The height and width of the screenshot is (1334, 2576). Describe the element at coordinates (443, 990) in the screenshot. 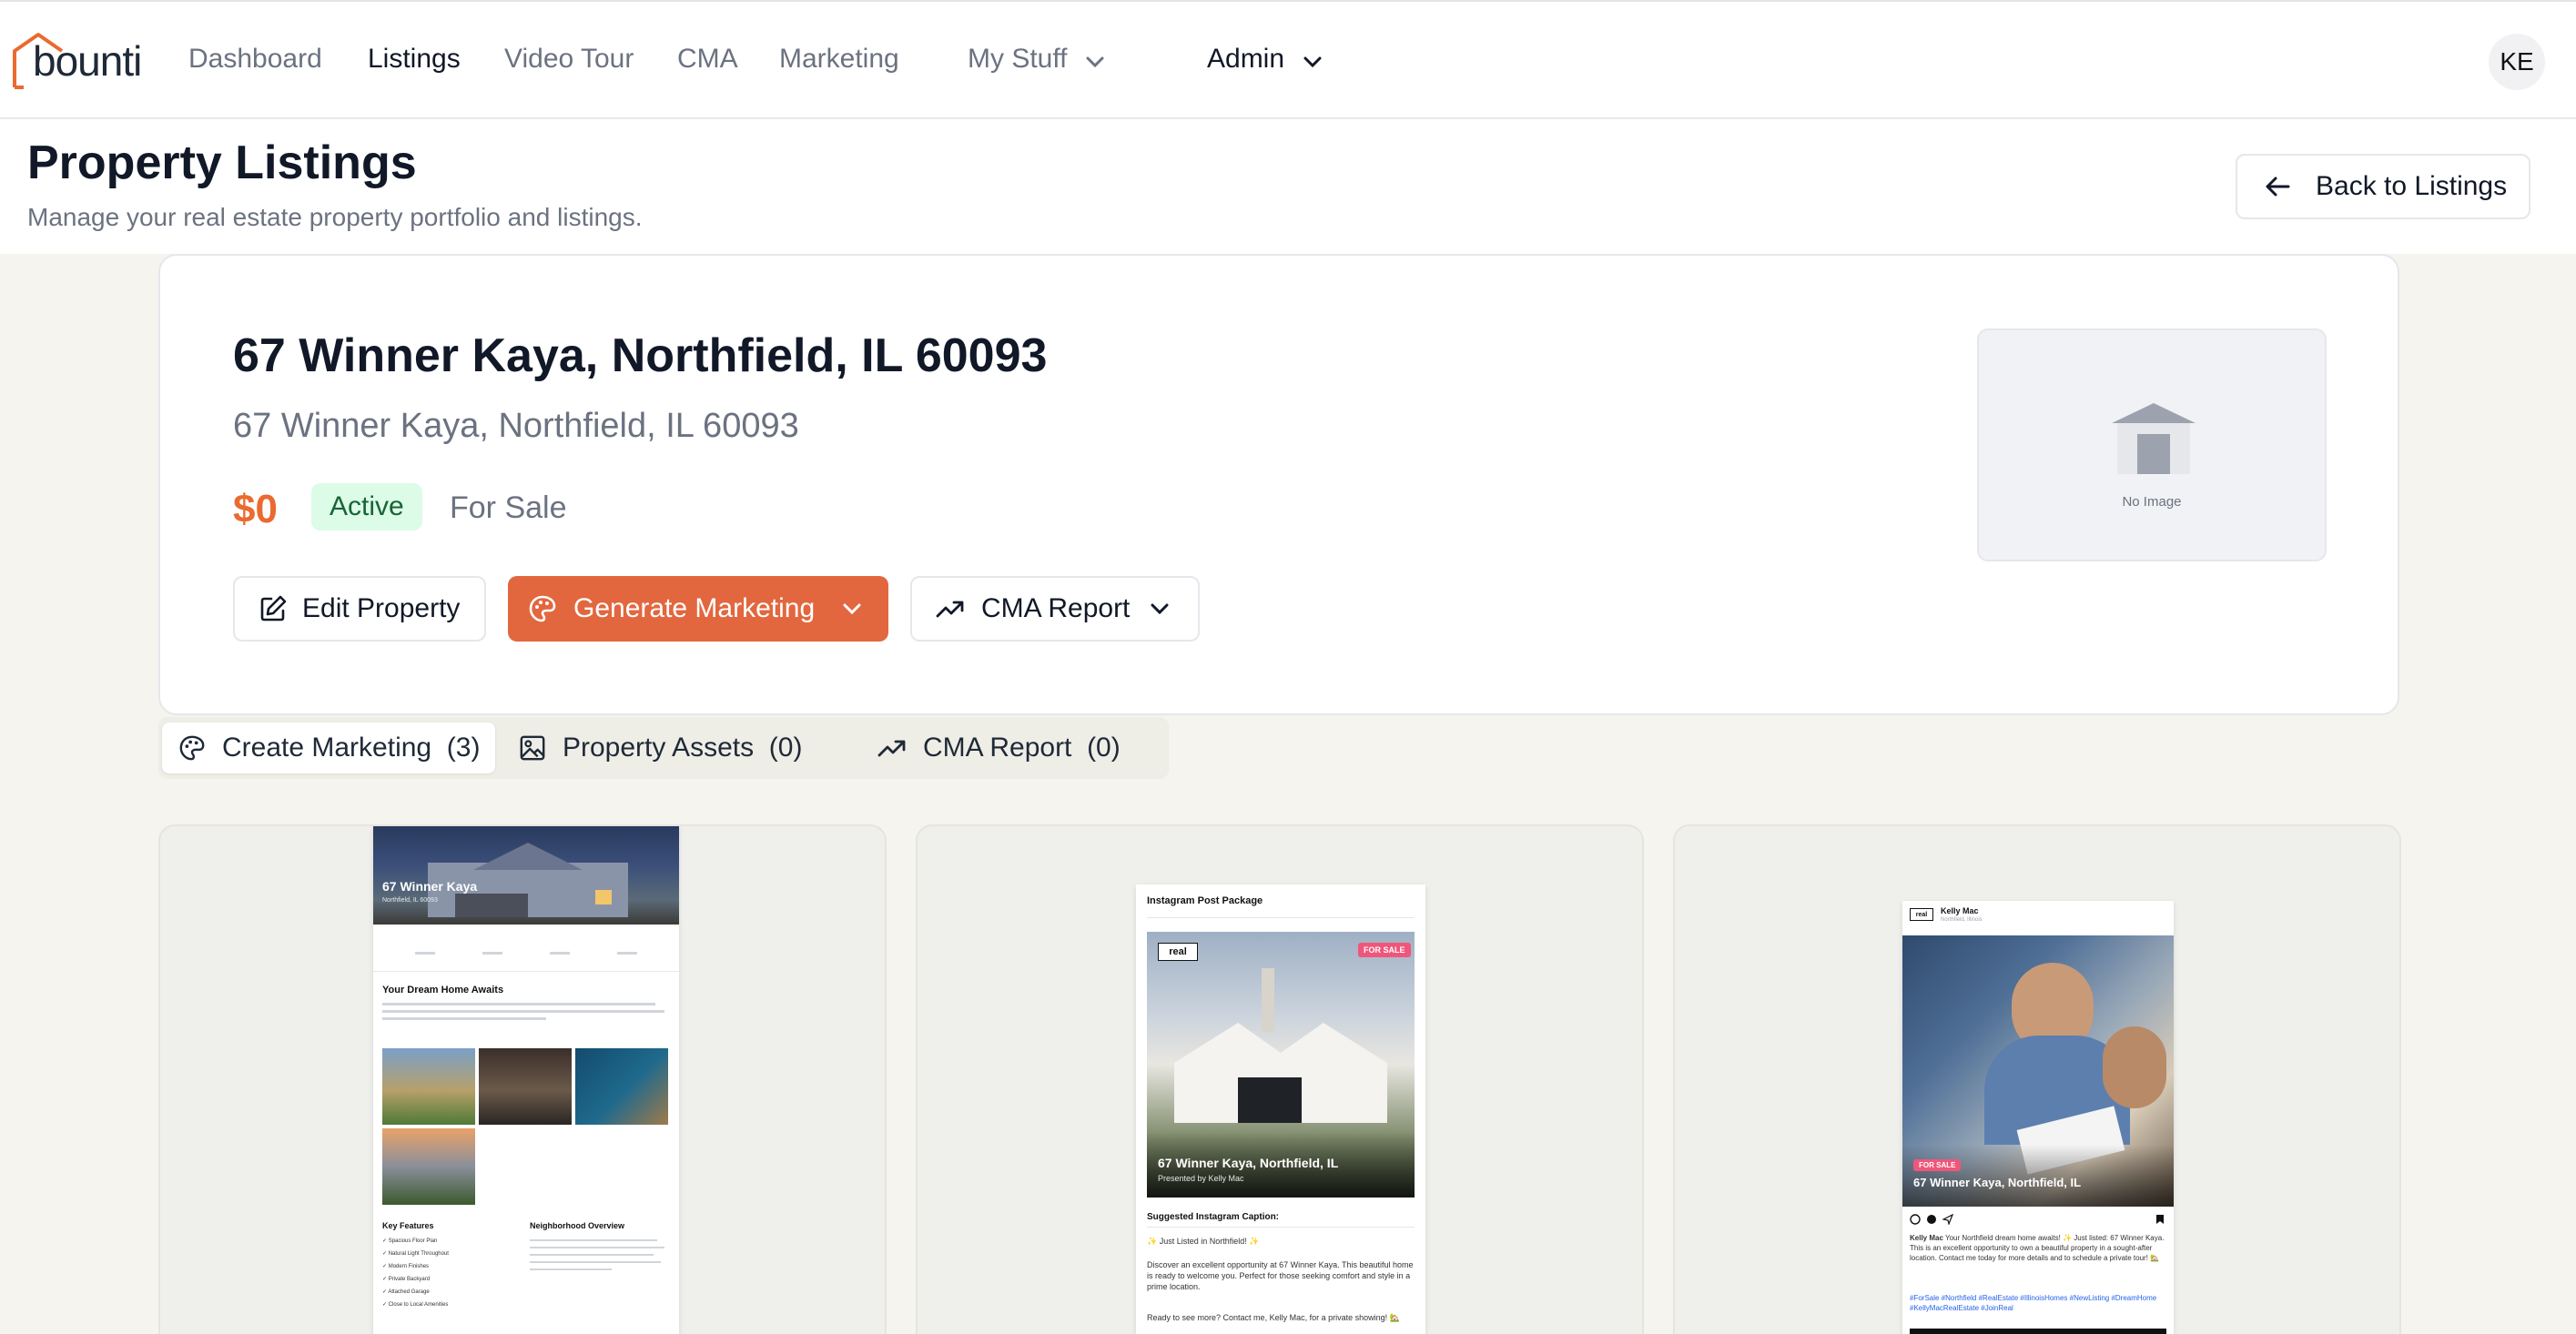

I see `flyer-section-title: Your Dream Home Awaits` at that location.